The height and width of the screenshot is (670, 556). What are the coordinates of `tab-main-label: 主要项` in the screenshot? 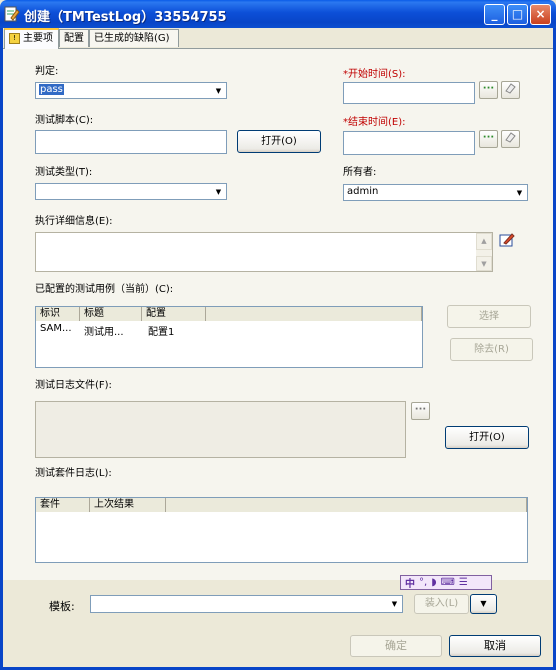 It's located at (38, 38).